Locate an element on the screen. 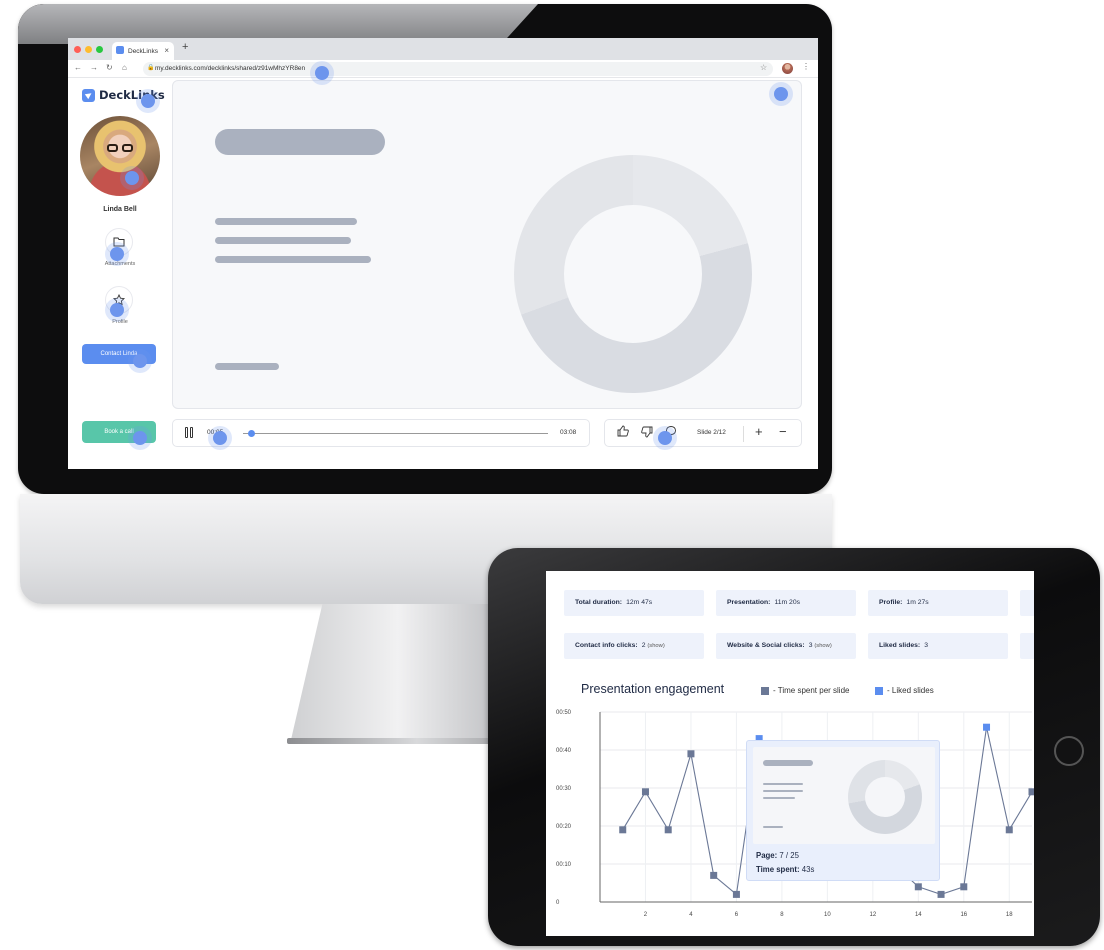  playback-bar: 00:05 03:08 is located at coordinates (381, 433).